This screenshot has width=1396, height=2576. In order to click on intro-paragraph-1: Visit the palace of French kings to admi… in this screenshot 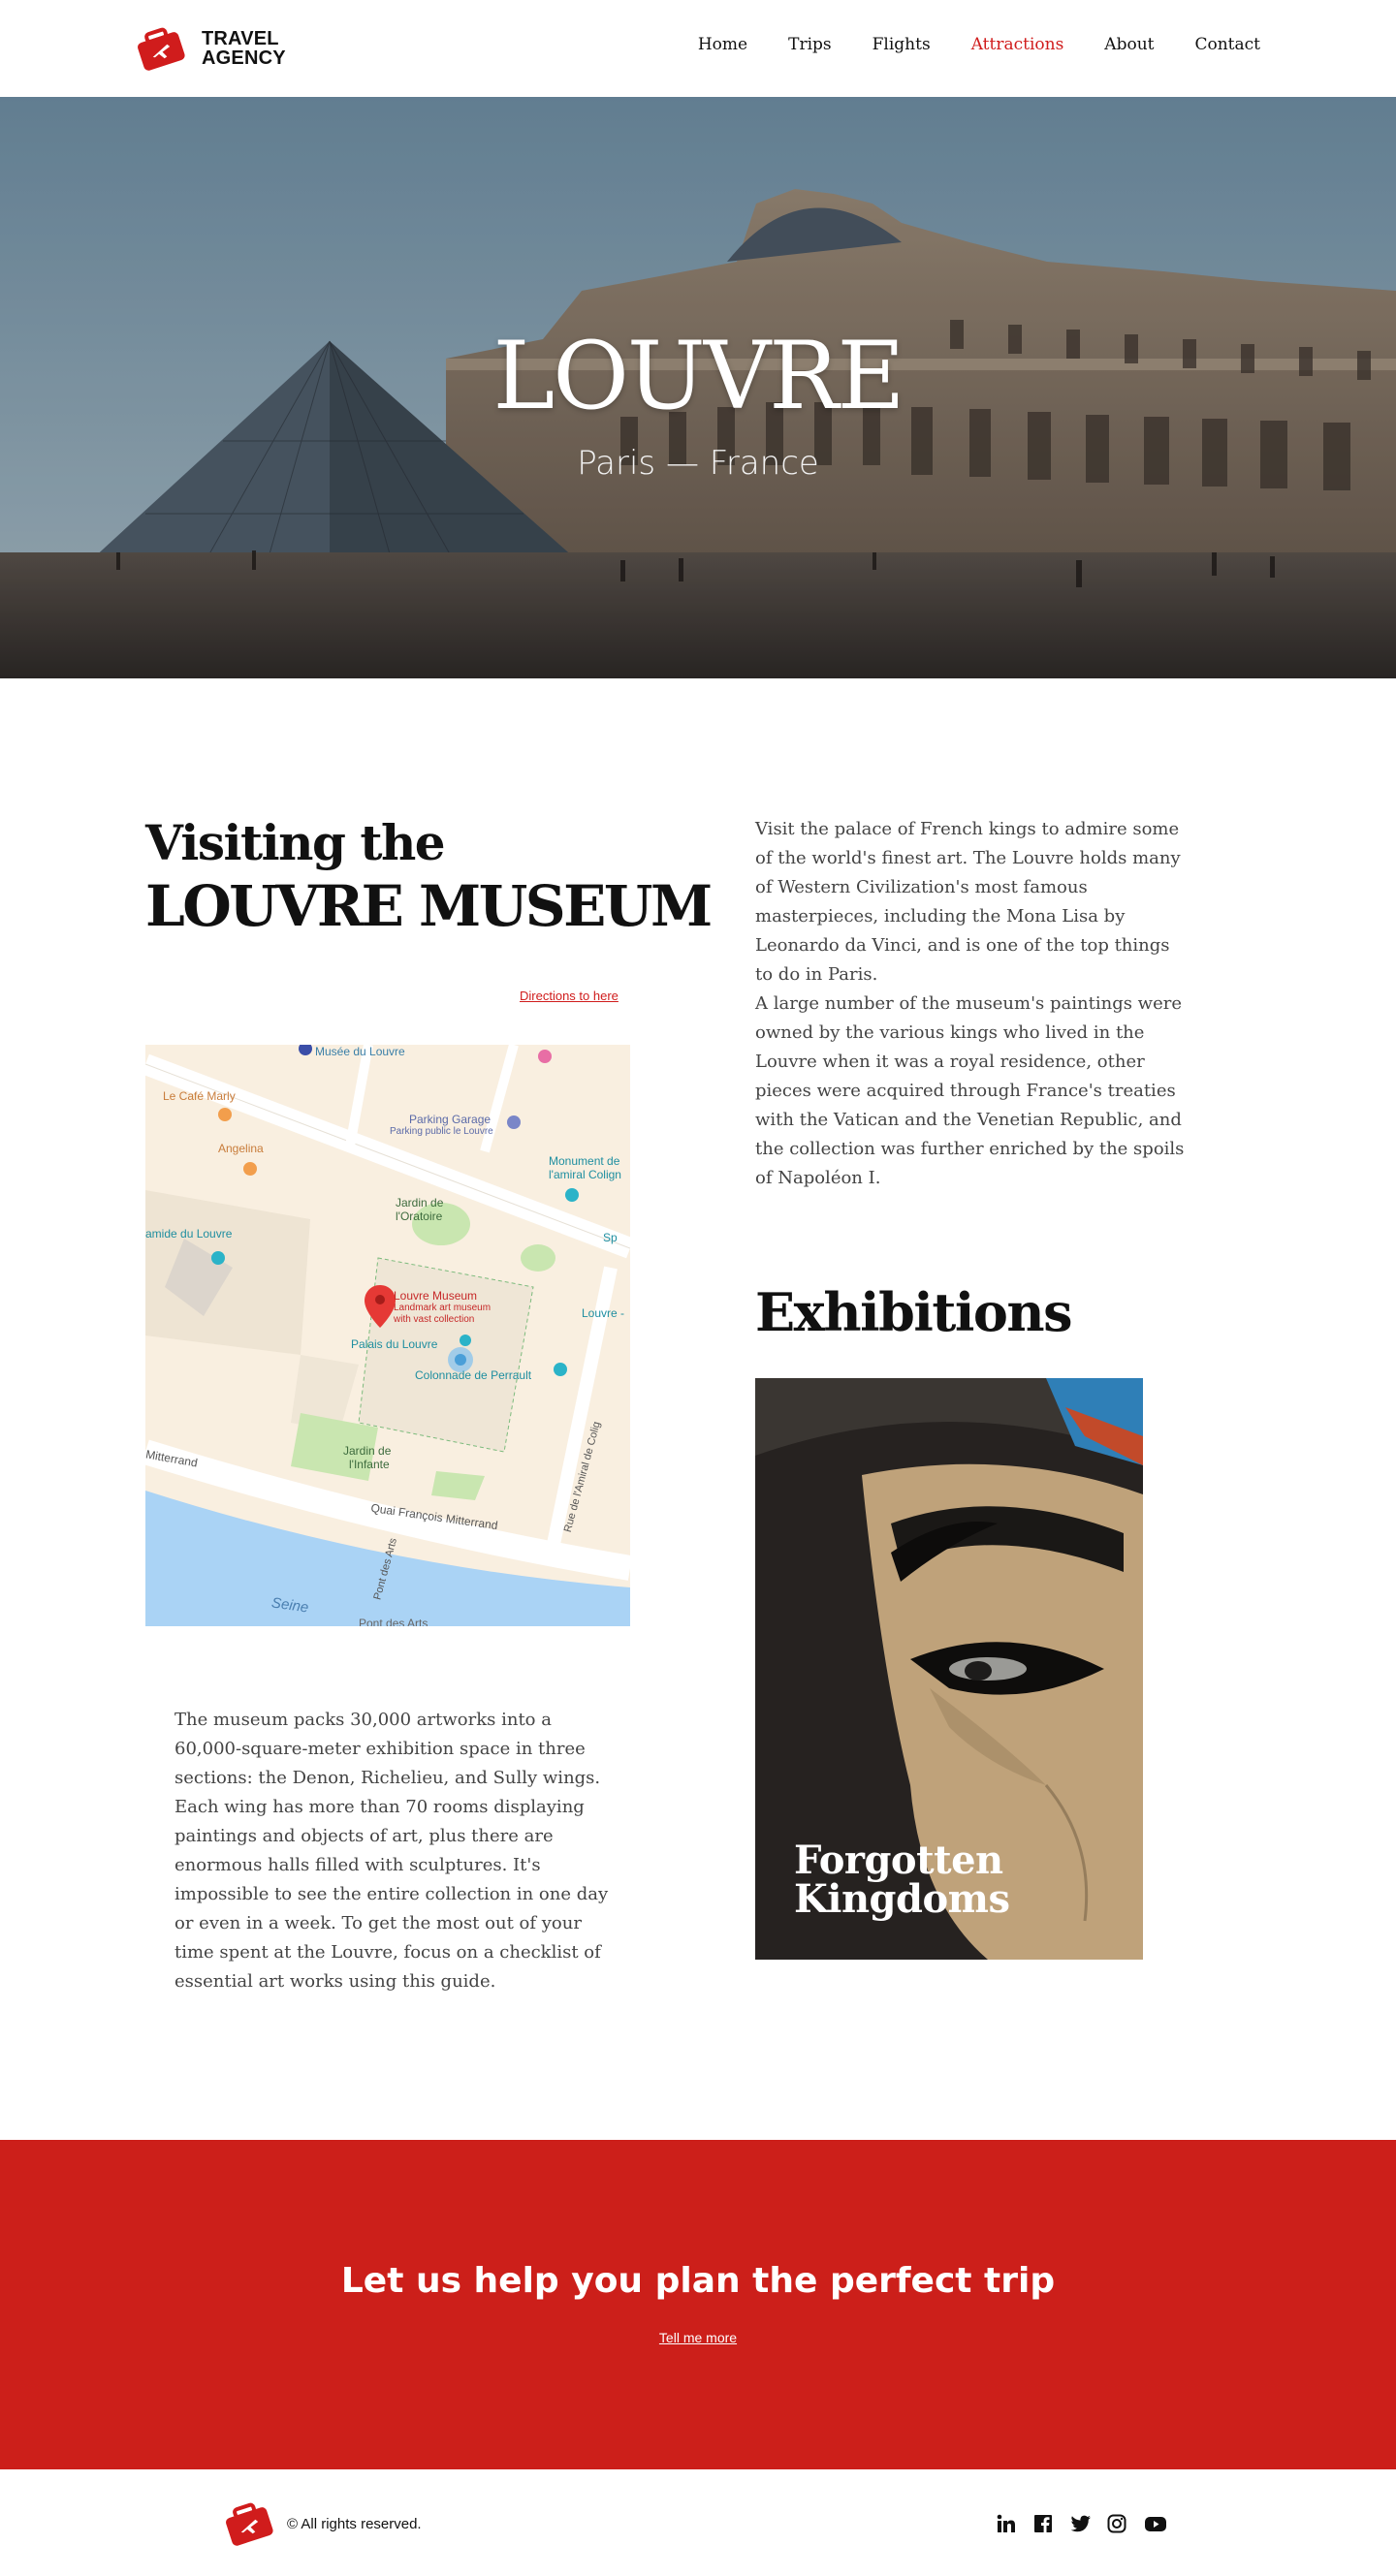, I will do `click(968, 902)`.